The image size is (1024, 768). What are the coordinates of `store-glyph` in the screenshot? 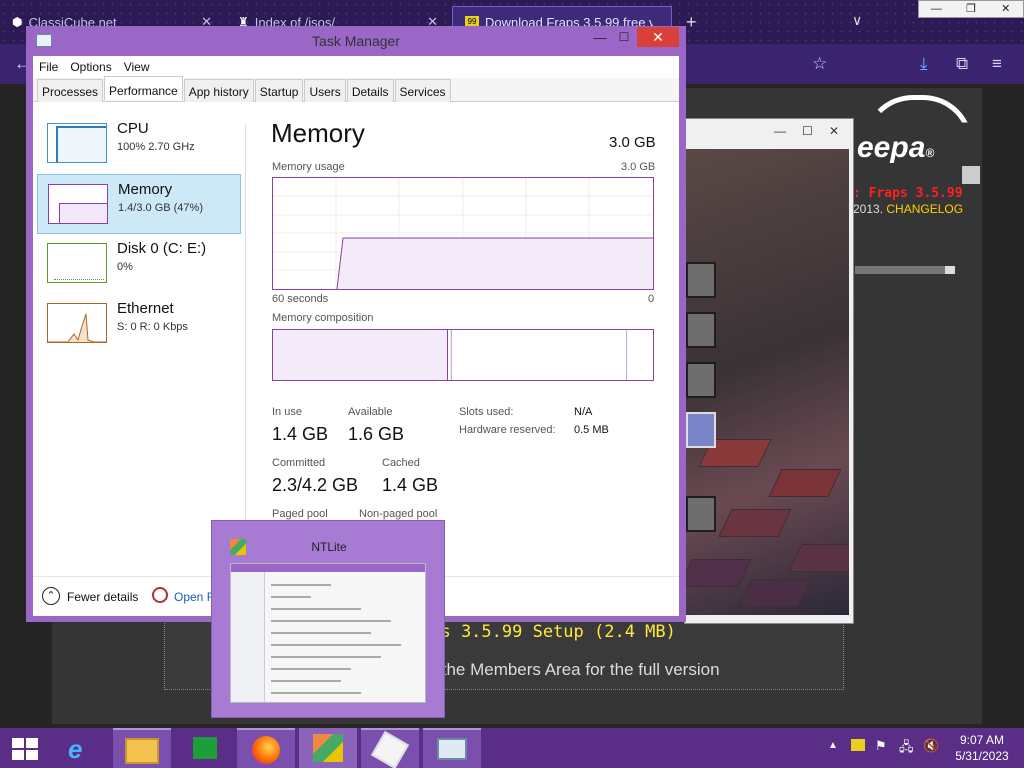 It's located at (205, 748).